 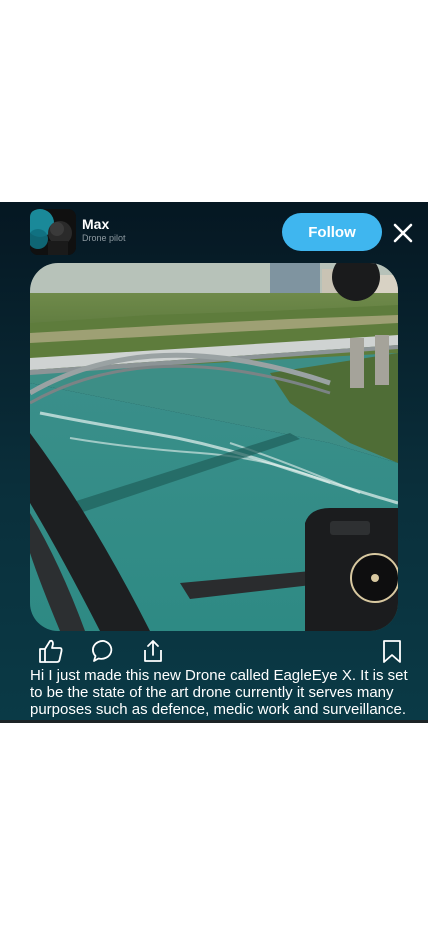 I want to click on like-button, so click(x=51, y=651).